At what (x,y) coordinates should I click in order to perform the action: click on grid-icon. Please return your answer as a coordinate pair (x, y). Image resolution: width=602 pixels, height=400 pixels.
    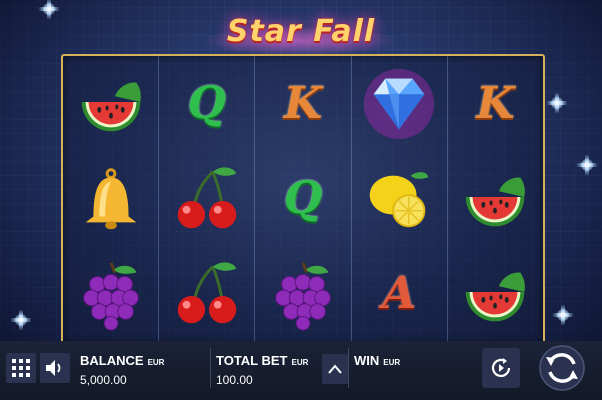
    Looking at the image, I should click on (21, 368).